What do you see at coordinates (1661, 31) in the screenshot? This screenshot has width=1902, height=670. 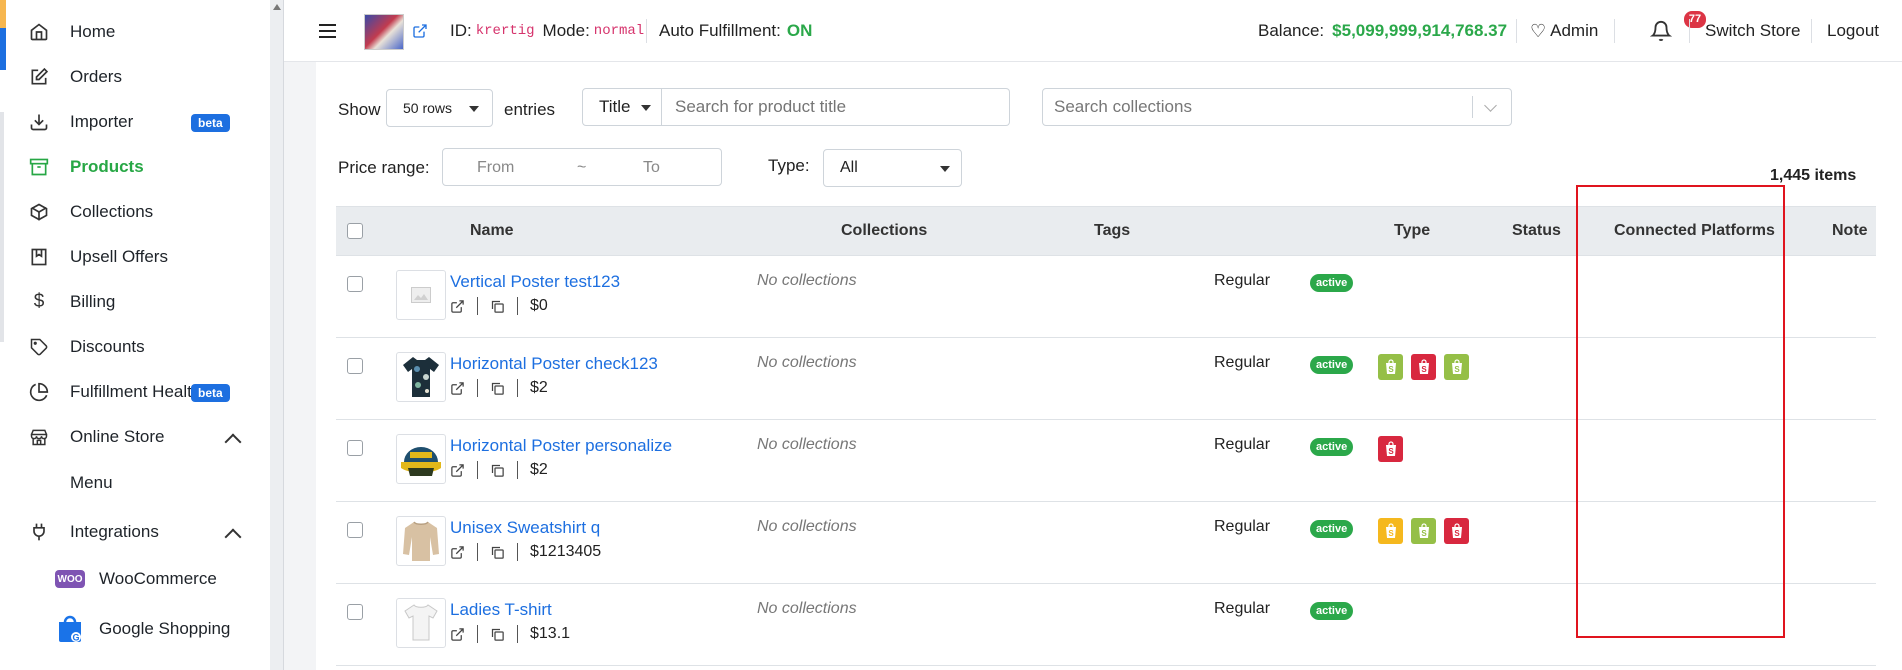 I see `notifications-button` at bounding box center [1661, 31].